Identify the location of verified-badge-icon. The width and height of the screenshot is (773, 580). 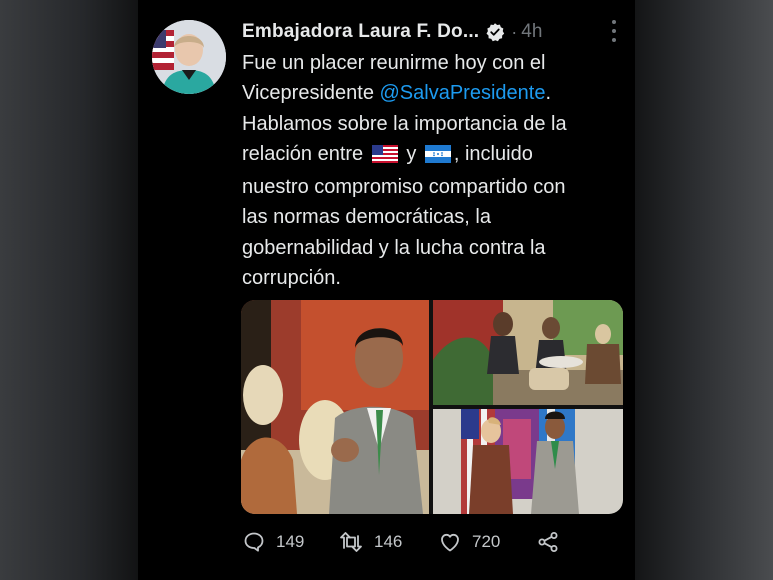
(495, 32).